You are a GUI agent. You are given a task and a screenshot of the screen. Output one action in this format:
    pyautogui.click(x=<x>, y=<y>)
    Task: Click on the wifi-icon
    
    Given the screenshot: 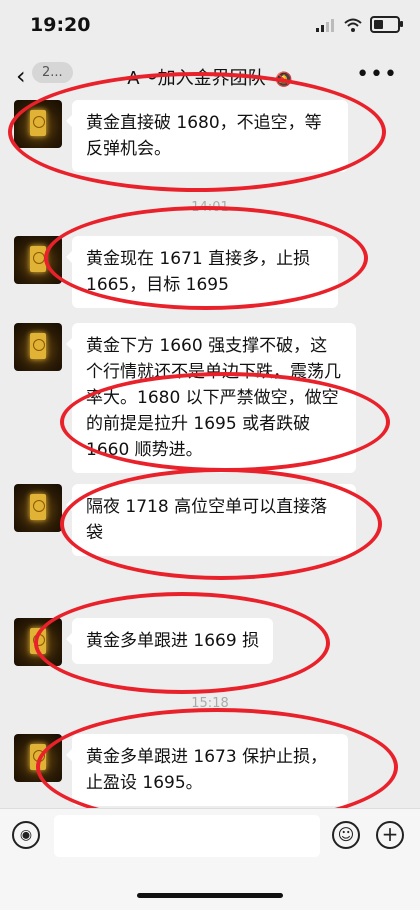 What is the action you would take?
    pyautogui.click(x=353, y=25)
    